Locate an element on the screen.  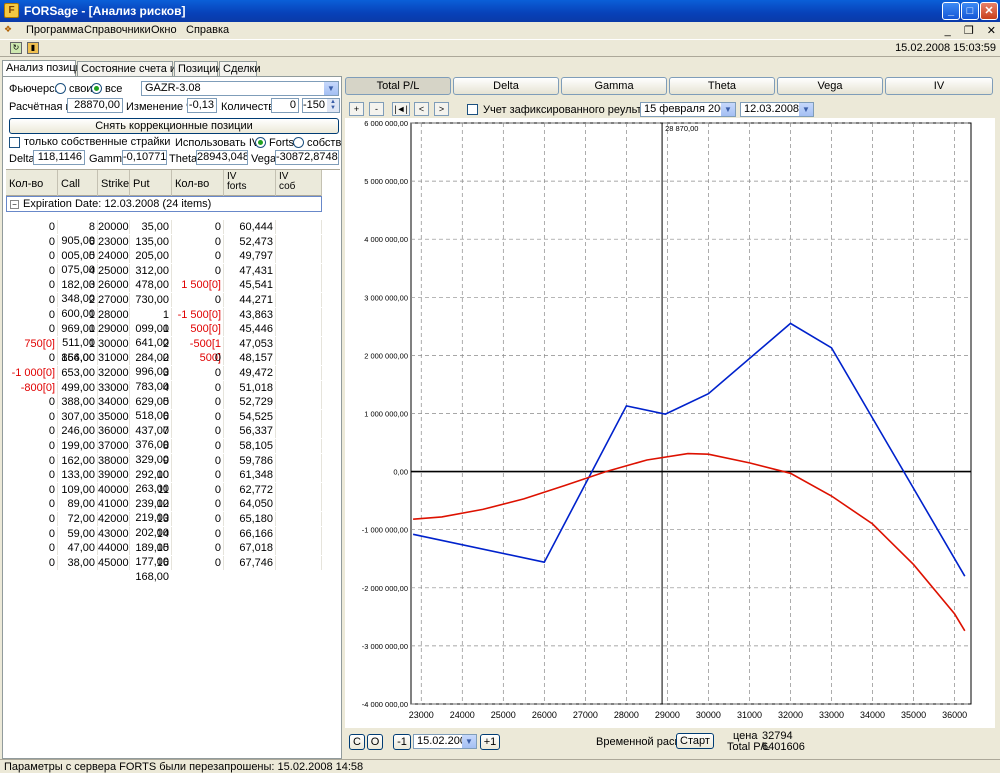
qty-stepper: -150 ▲ ▼ is located at coordinates (321, 105).